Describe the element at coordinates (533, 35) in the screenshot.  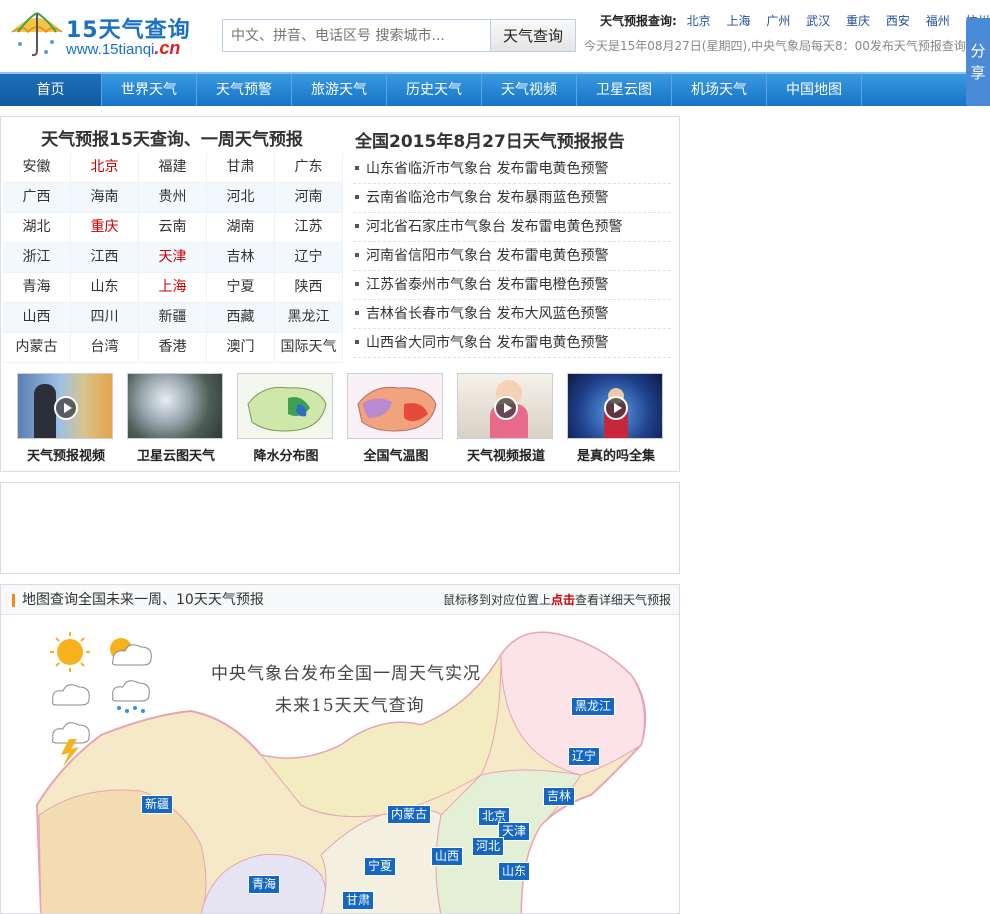
I see `search-button: 天气查询` at that location.